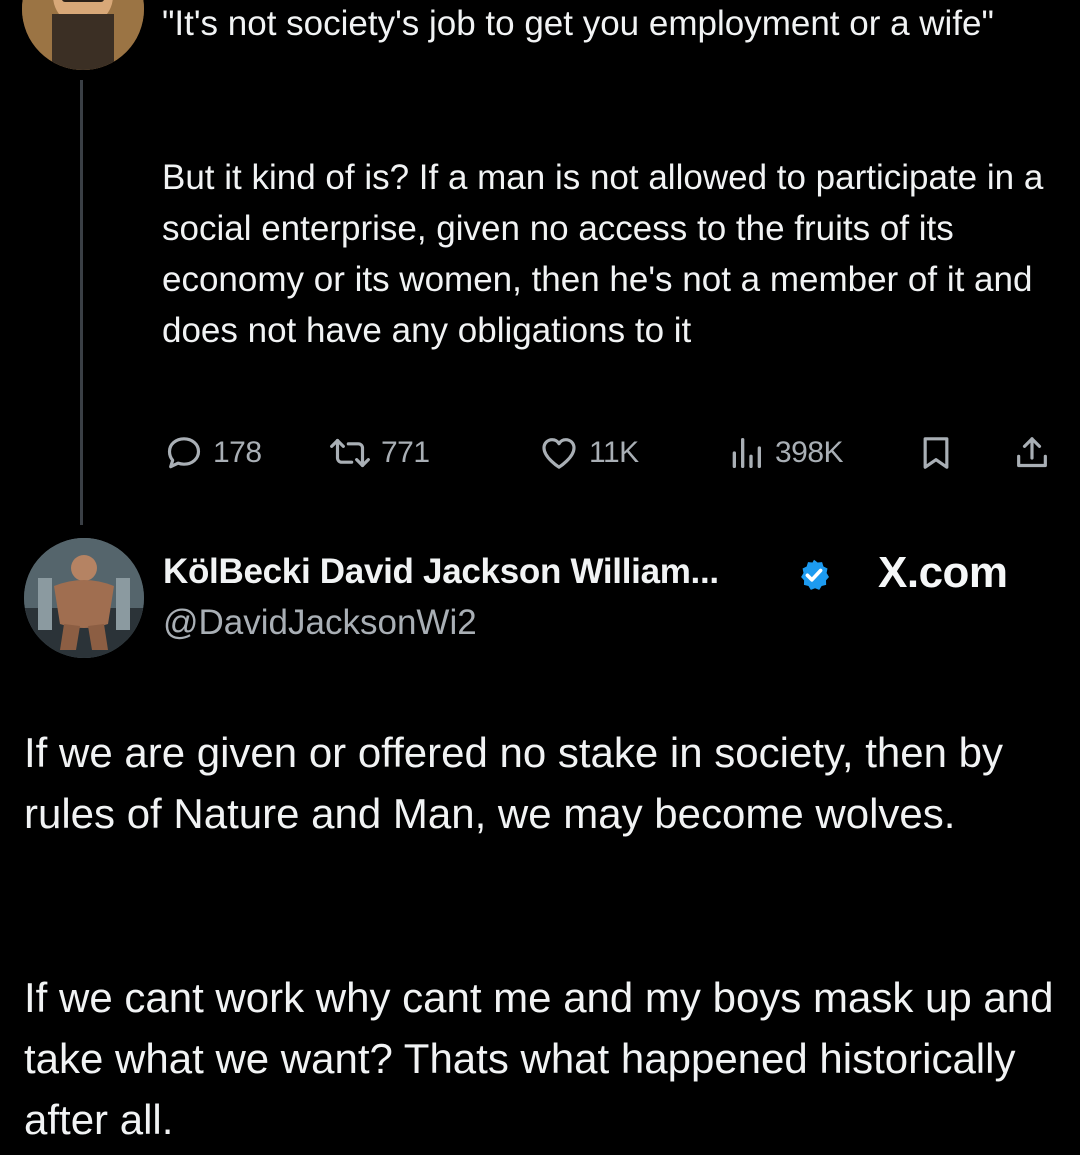 This screenshot has height=1155, width=1080. I want to click on bookmark-icon, so click(936, 453).